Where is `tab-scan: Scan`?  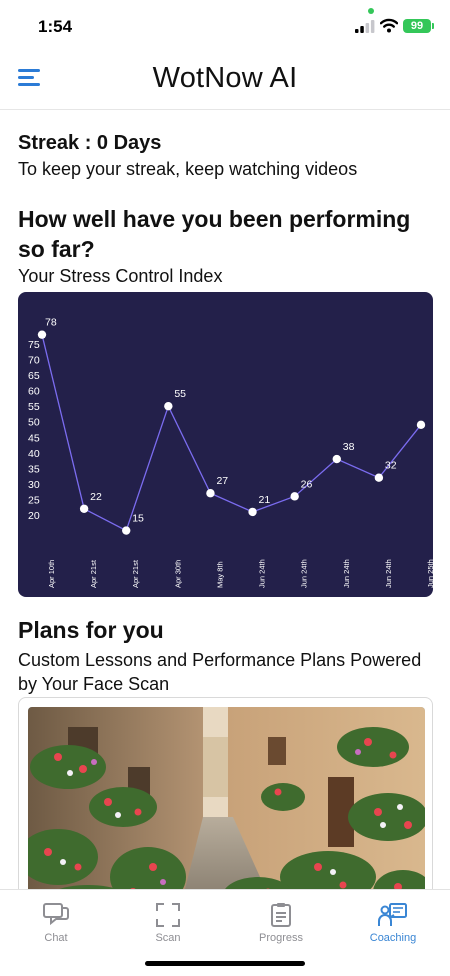
tab-scan: Scan is located at coordinates (168, 923).